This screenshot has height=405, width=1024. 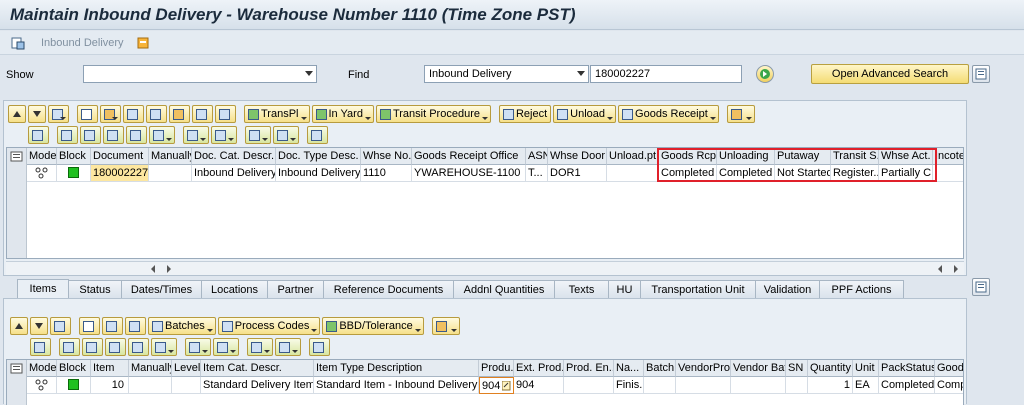 What do you see at coordinates (949, 368) in the screenshot?
I see `items-col-goods: Goods` at bounding box center [949, 368].